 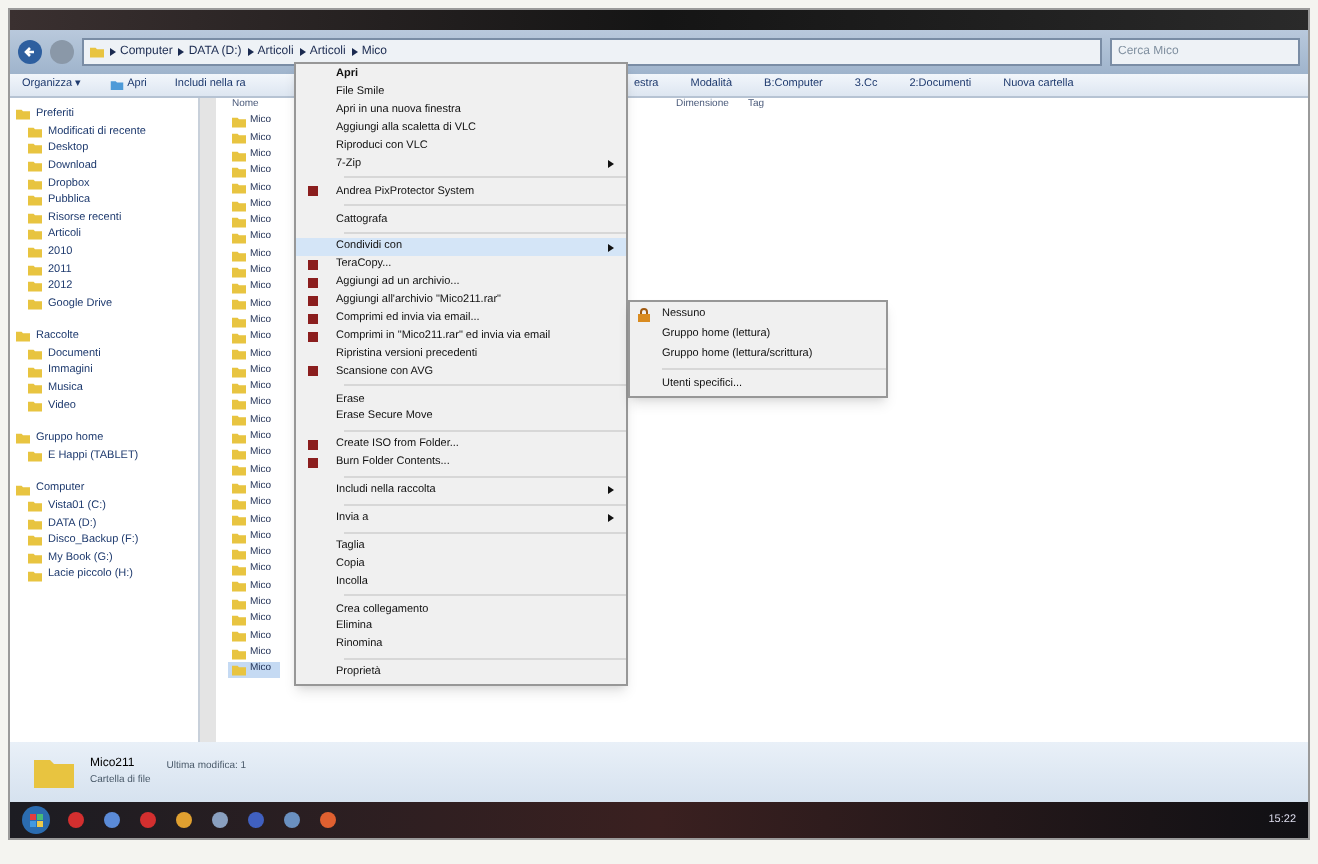 What do you see at coordinates (36, 820) in the screenshot?
I see `start-icon` at bounding box center [36, 820].